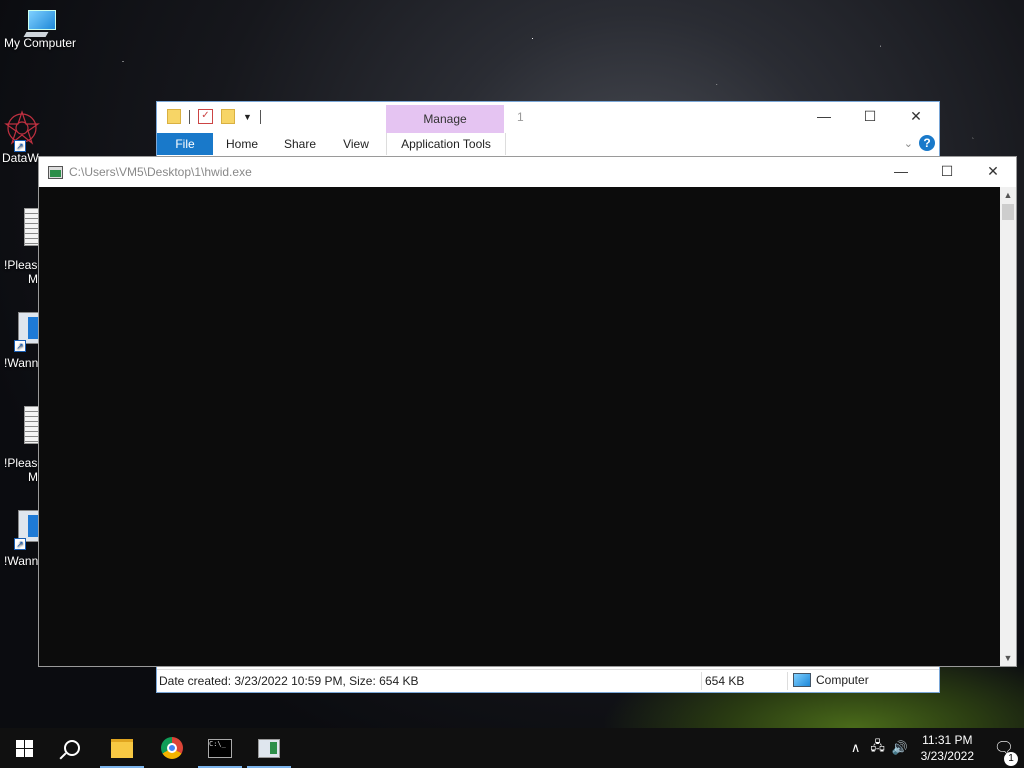 This screenshot has width=1024, height=768. What do you see at coordinates (908, 143) in the screenshot?
I see `expand-ribbon-chevron-icon: ⌄` at bounding box center [908, 143].